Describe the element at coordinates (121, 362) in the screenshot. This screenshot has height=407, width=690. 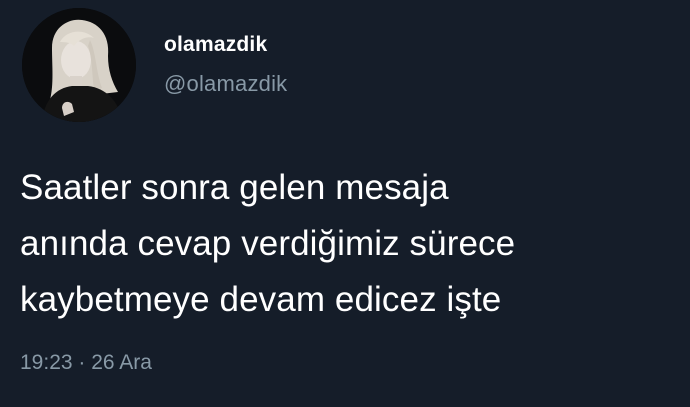
I see `tweet-date: 26 Ara` at that location.